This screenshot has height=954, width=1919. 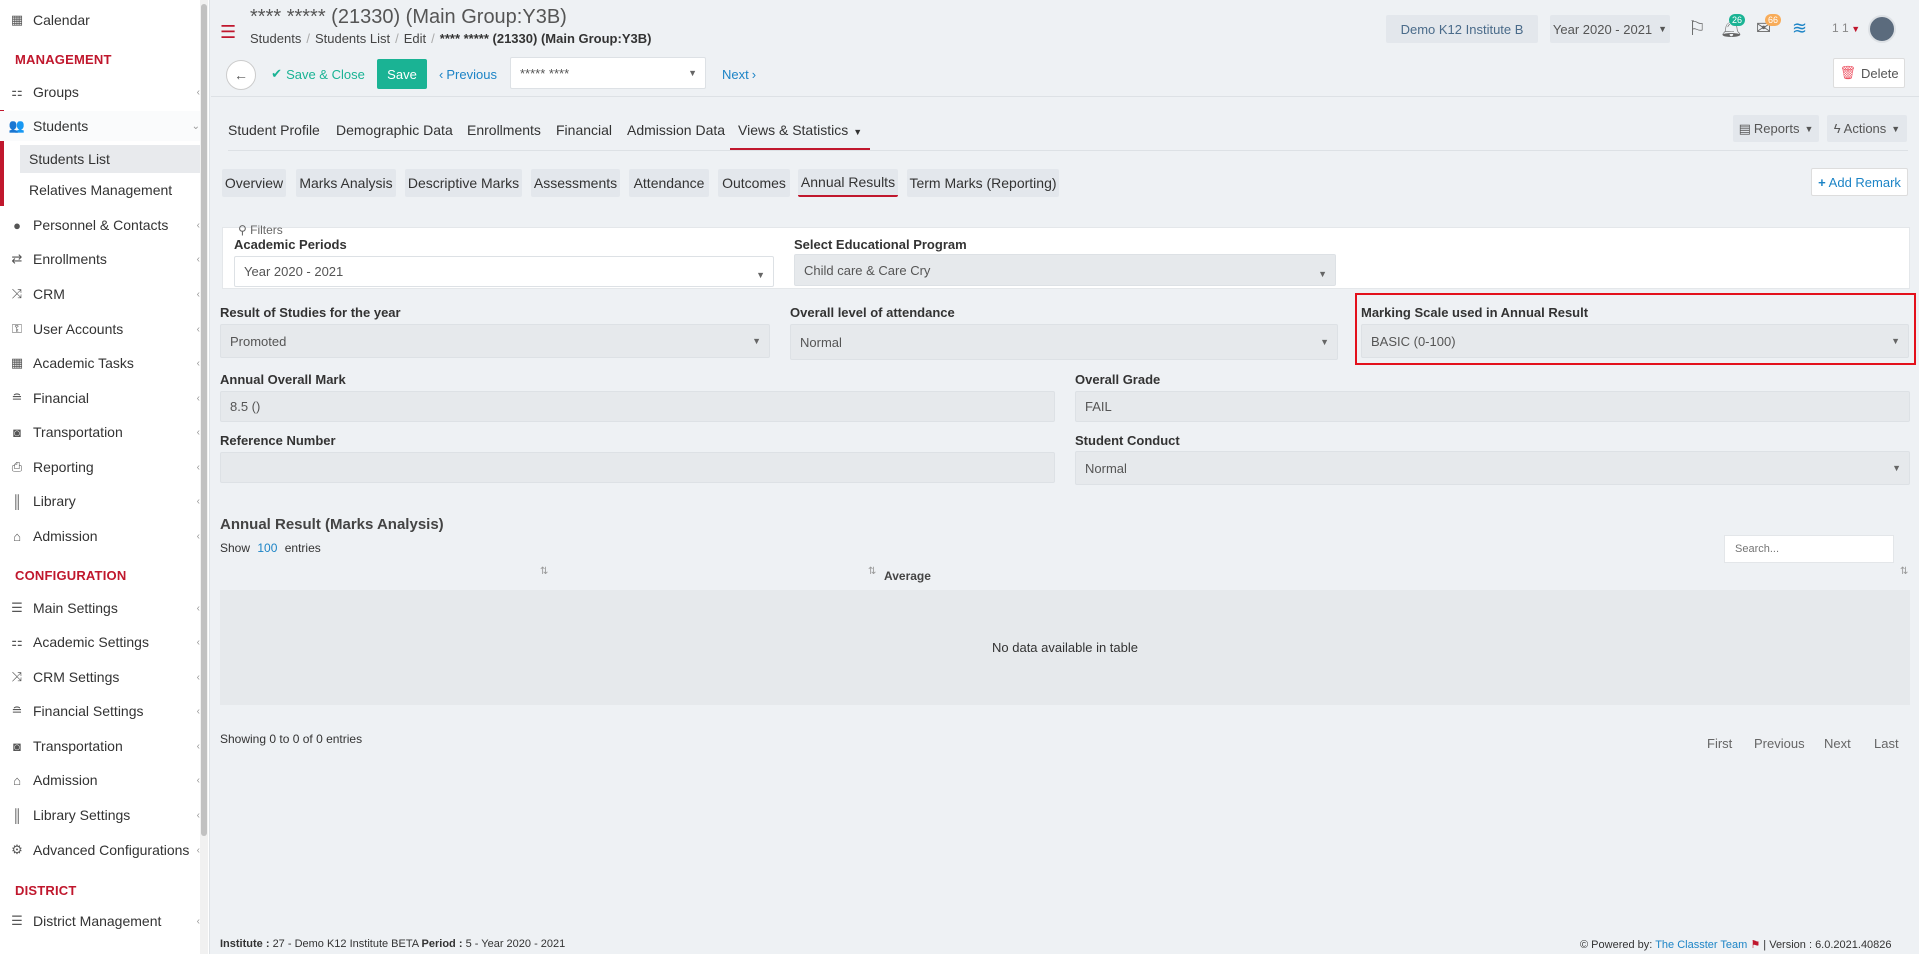 I want to click on academic-periods-label: Academic Periods, so click(x=290, y=244).